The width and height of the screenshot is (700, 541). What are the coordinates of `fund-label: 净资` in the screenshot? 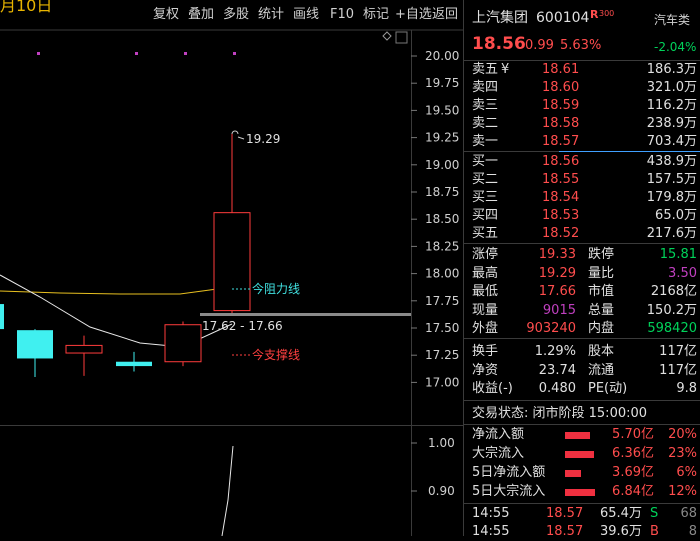 It's located at (485, 370).